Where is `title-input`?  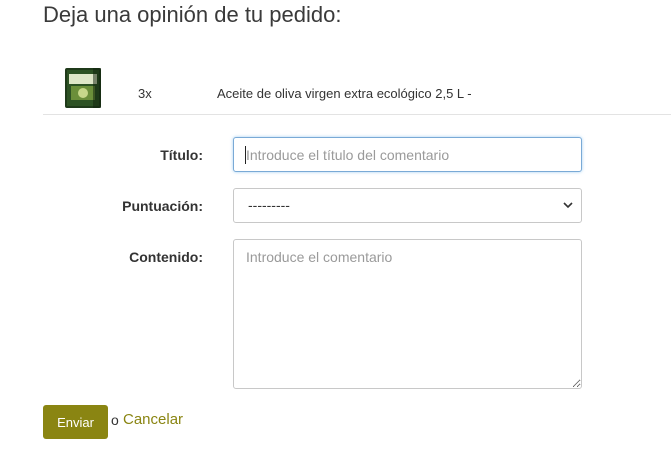 title-input is located at coordinates (407, 154).